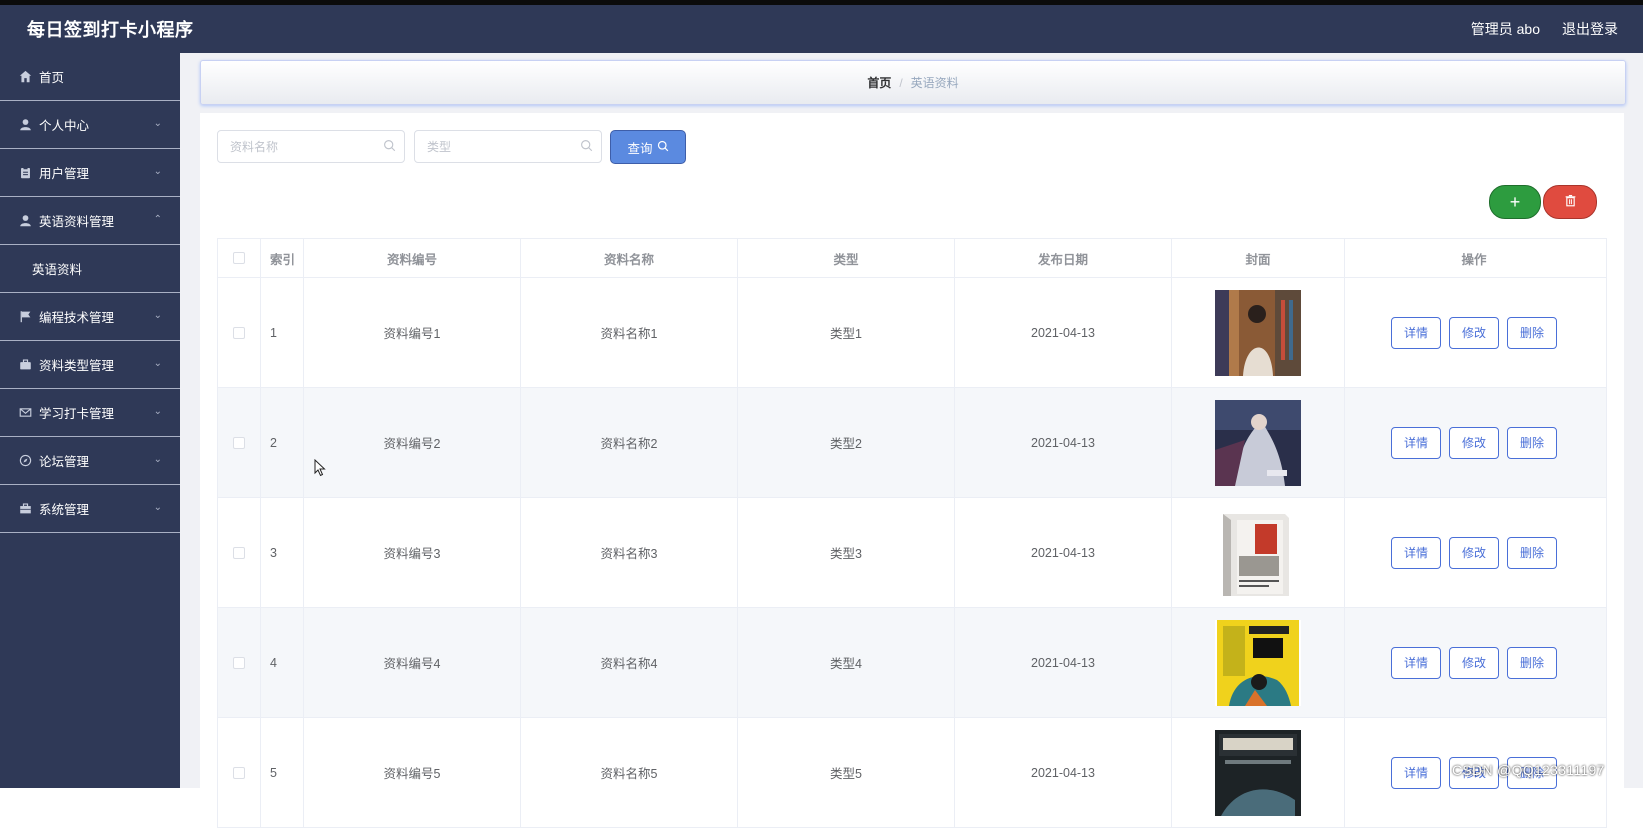  I want to click on select-all-checkbox, so click(239, 258).